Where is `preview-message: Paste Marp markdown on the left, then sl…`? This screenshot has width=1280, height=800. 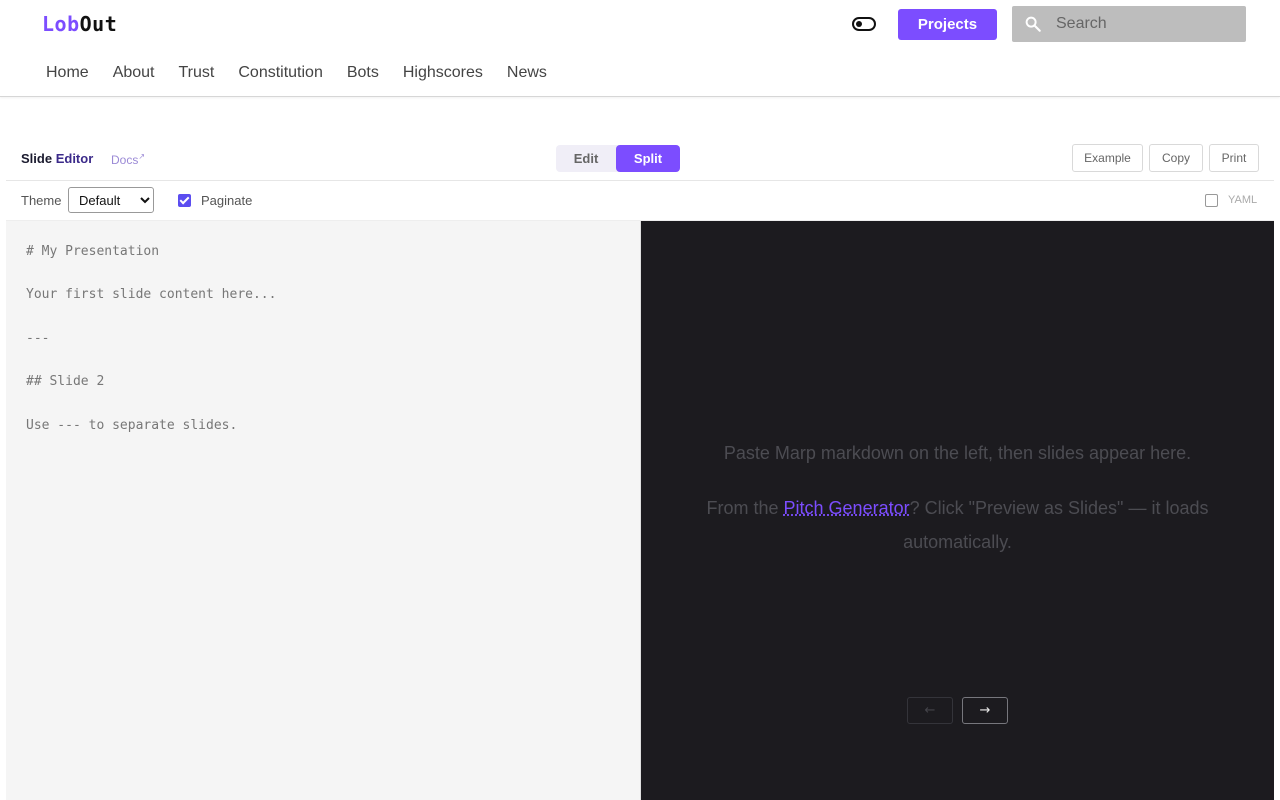 preview-message: Paste Marp markdown on the left, then sl… is located at coordinates (957, 453).